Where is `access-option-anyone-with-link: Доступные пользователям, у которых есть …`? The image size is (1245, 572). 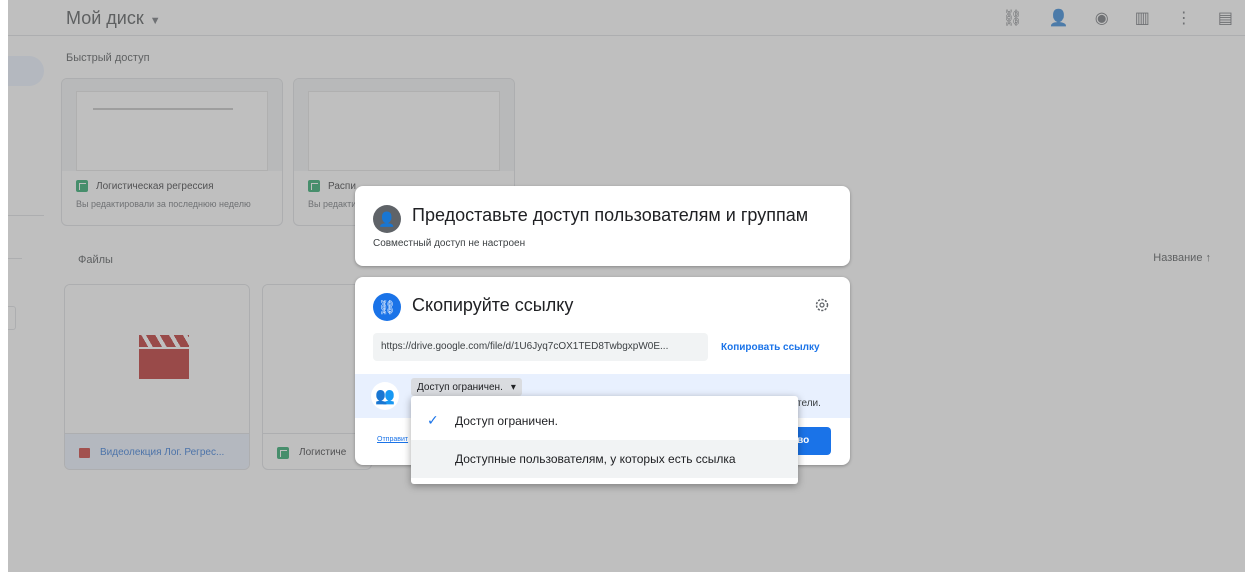 access-option-anyone-with-link: Доступные пользователям, у которых есть … is located at coordinates (604, 459).